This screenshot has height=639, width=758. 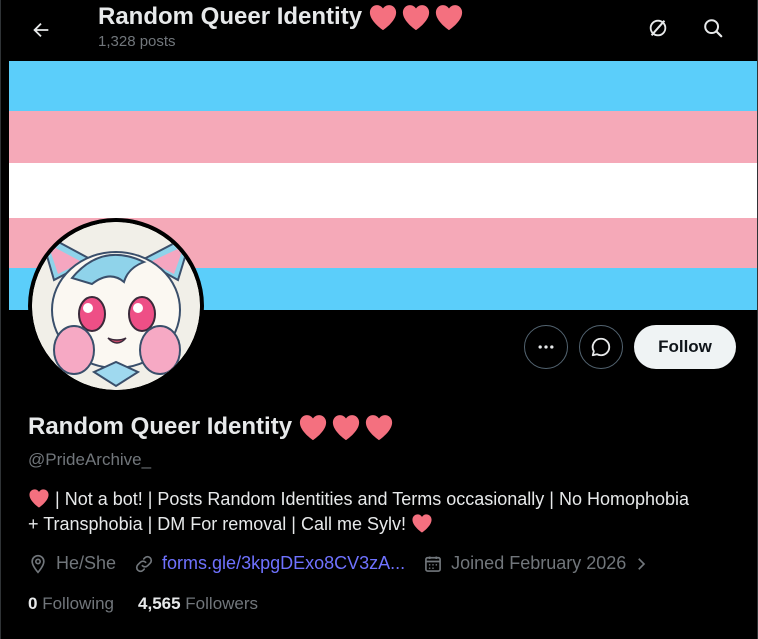 What do you see at coordinates (137, 41) in the screenshot?
I see `post-count: 1,328 posts` at bounding box center [137, 41].